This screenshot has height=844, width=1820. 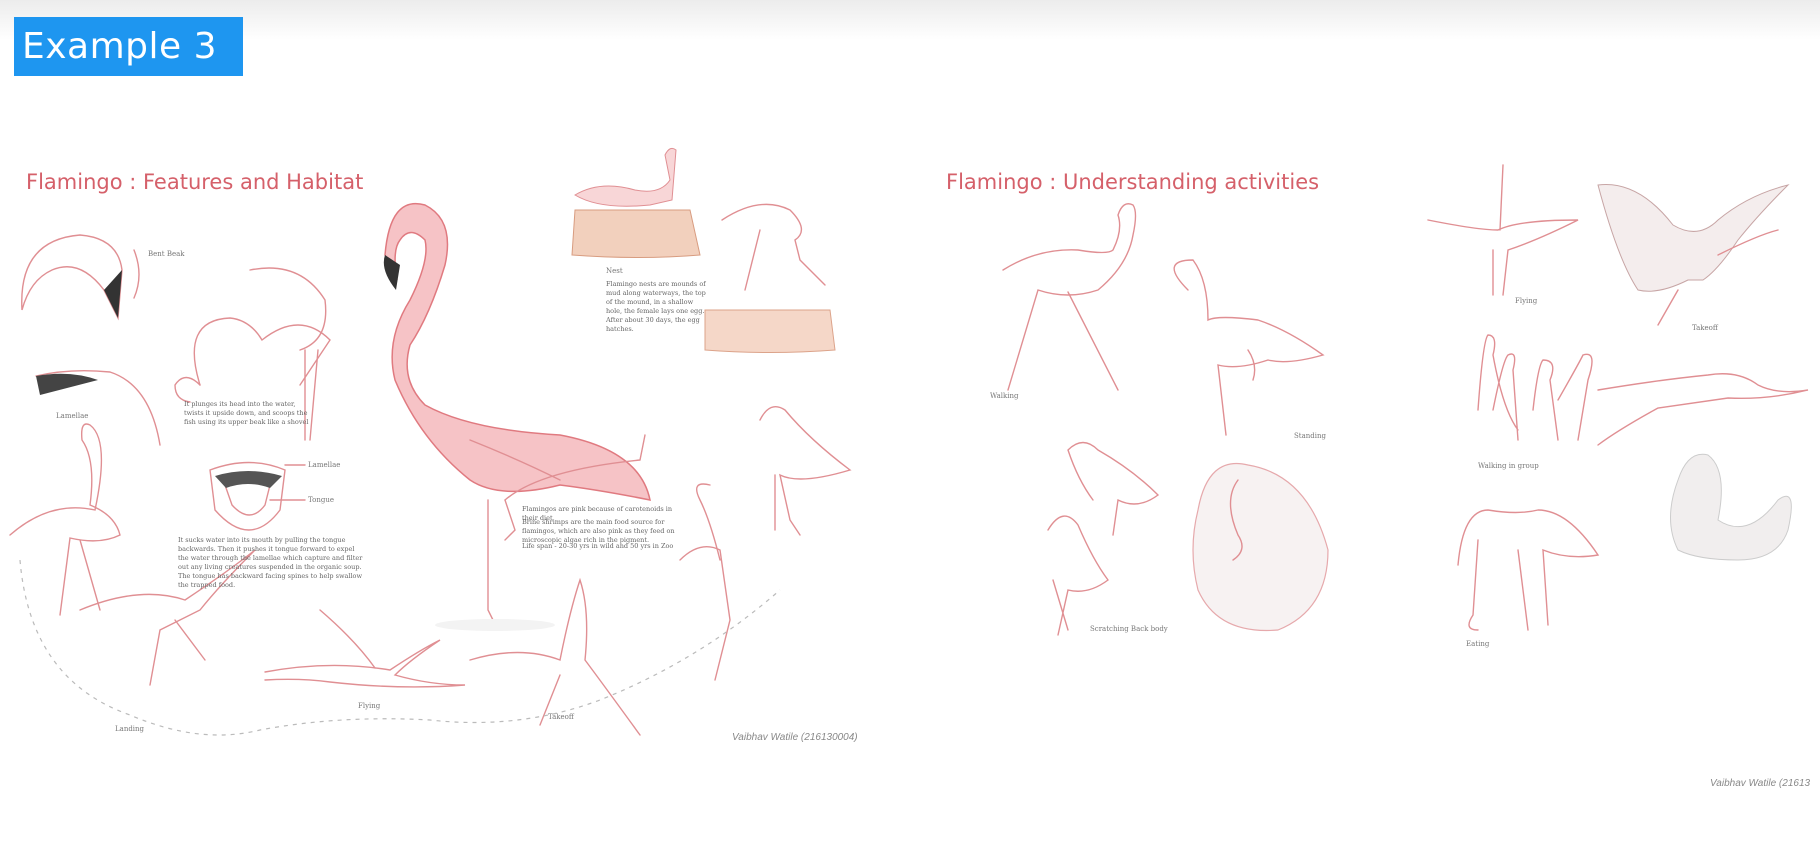 I want to click on label-standing: Standing, so click(x=1310, y=436).